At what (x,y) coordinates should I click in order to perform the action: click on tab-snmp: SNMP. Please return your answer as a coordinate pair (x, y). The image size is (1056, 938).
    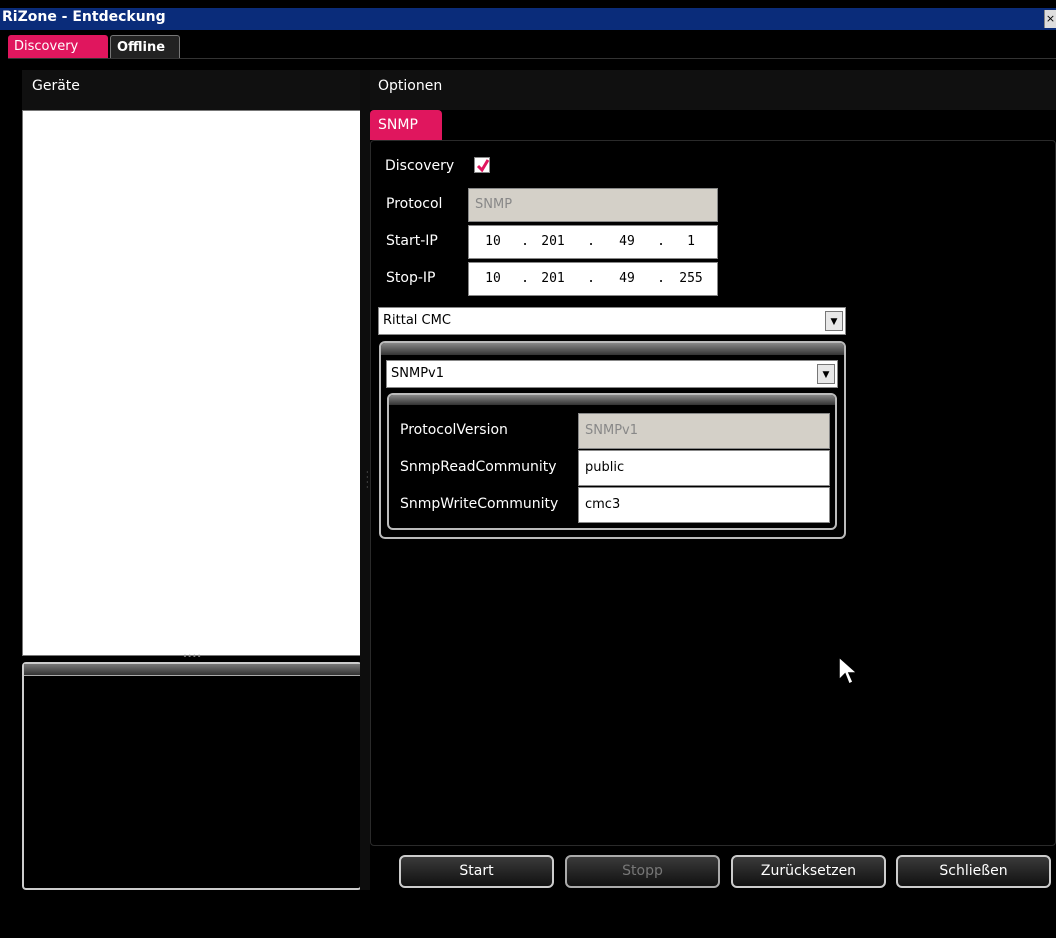
    Looking at the image, I should click on (406, 125).